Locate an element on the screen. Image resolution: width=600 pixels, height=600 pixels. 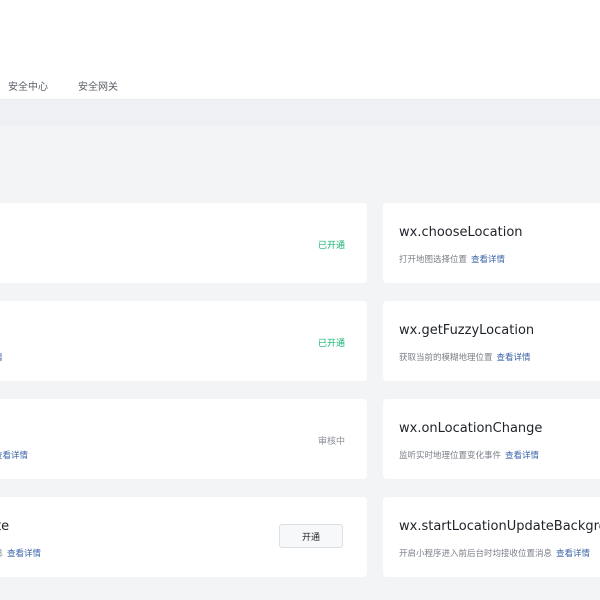
api-description-text: 获取当前的模糊地理位置 is located at coordinates (446, 358).